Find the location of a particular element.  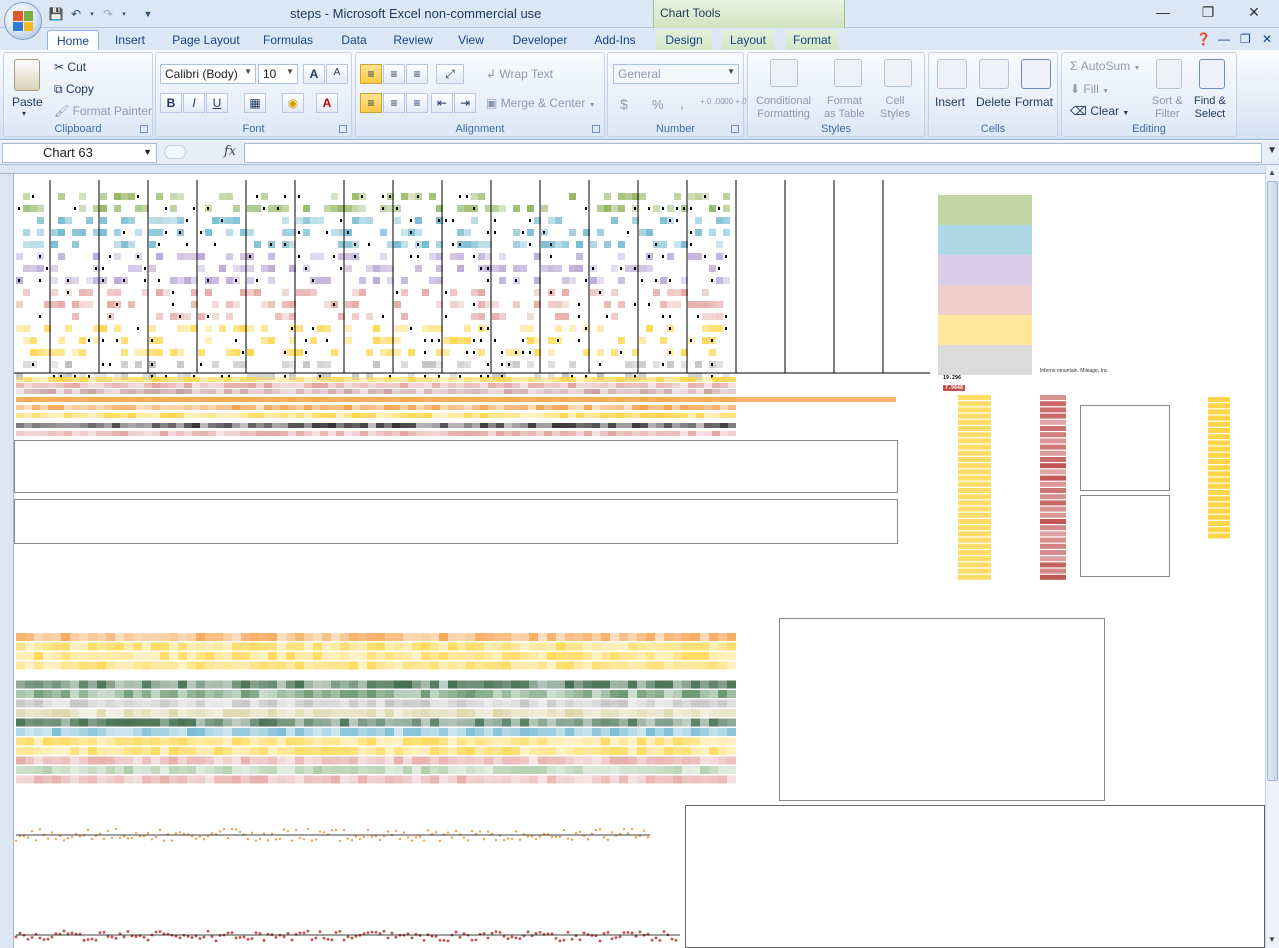

tab-insert: Insert is located at coordinates (130, 40).